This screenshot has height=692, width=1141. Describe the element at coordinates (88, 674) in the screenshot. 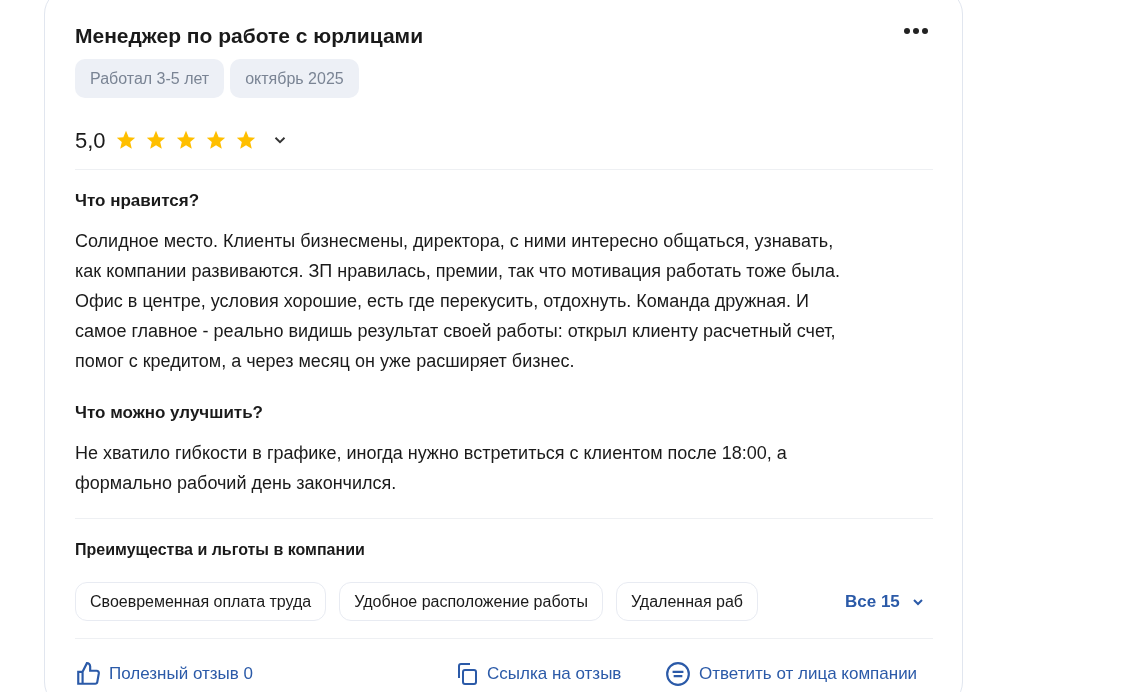

I see `thumbs-up-icon` at that location.